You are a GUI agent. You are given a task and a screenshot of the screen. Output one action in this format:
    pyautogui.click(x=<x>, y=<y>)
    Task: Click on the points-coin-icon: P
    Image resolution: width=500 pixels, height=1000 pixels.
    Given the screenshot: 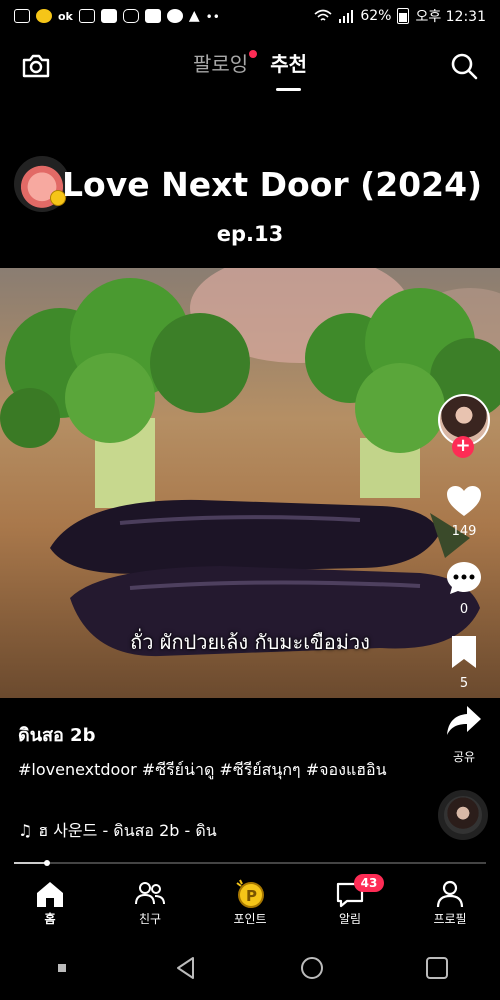 What is the action you would take?
    pyautogui.click(x=250, y=893)
    